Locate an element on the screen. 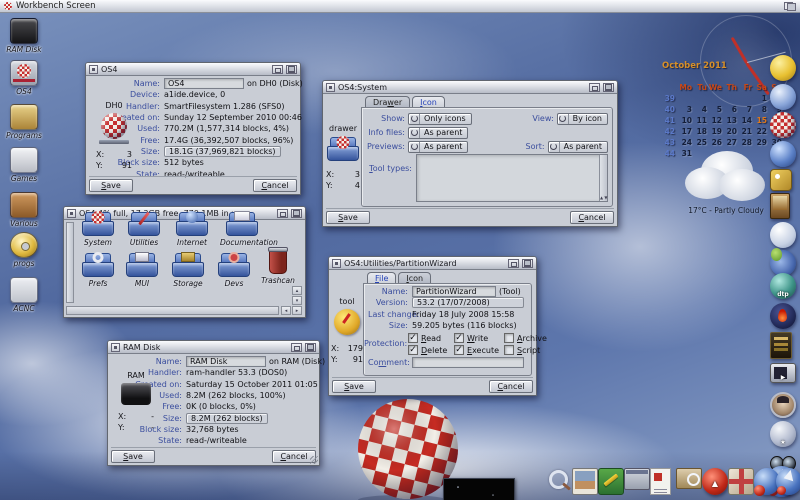 This screenshot has width=800, height=500. horizontal-scrollbar is located at coordinates (172, 310).